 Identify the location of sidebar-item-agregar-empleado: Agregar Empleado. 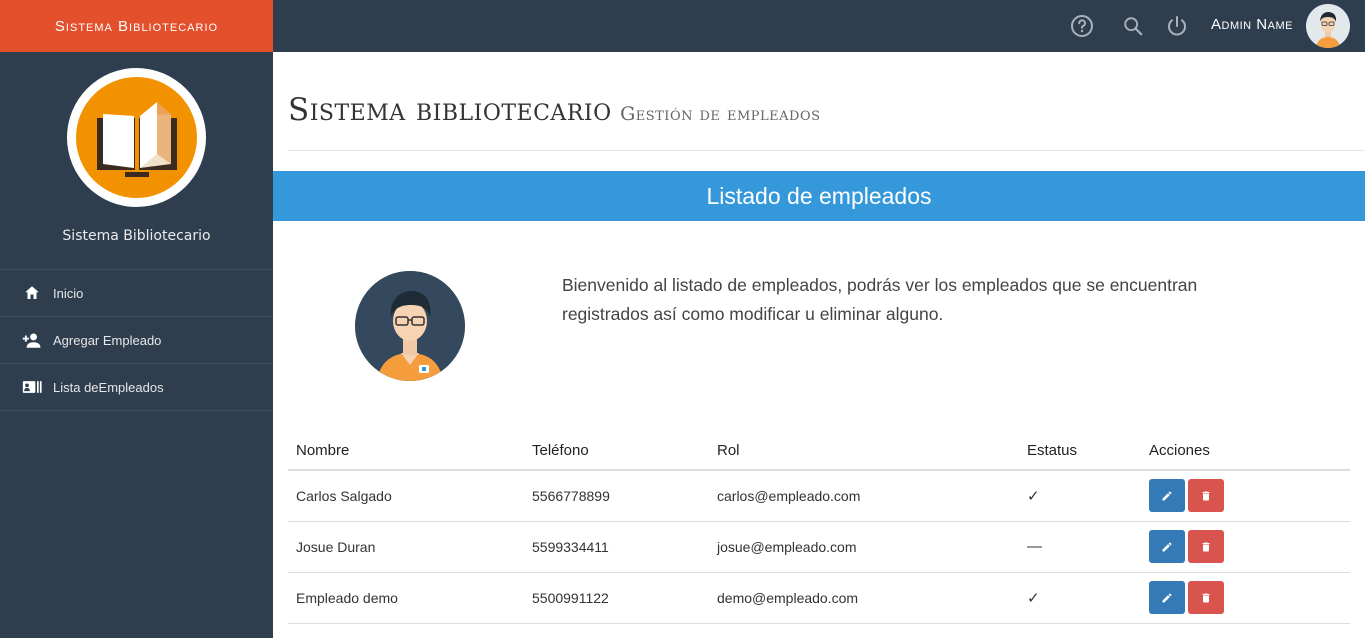
(136, 340).